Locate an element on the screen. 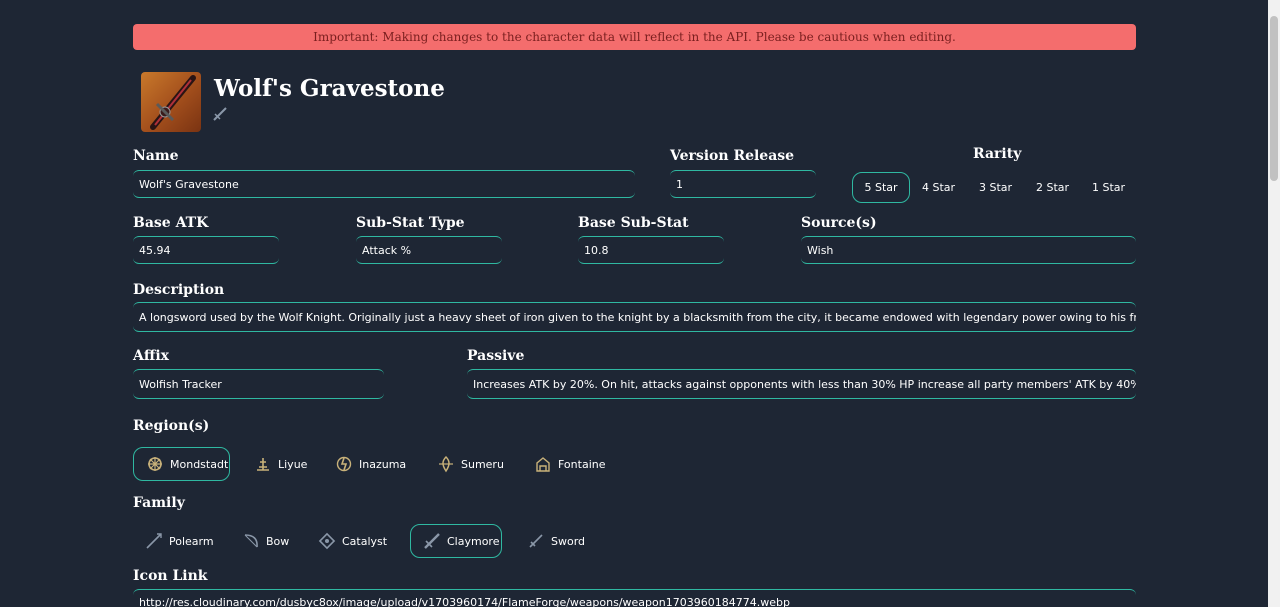 The height and width of the screenshot is (607, 1280). inazuma-icon is located at coordinates (344, 464).